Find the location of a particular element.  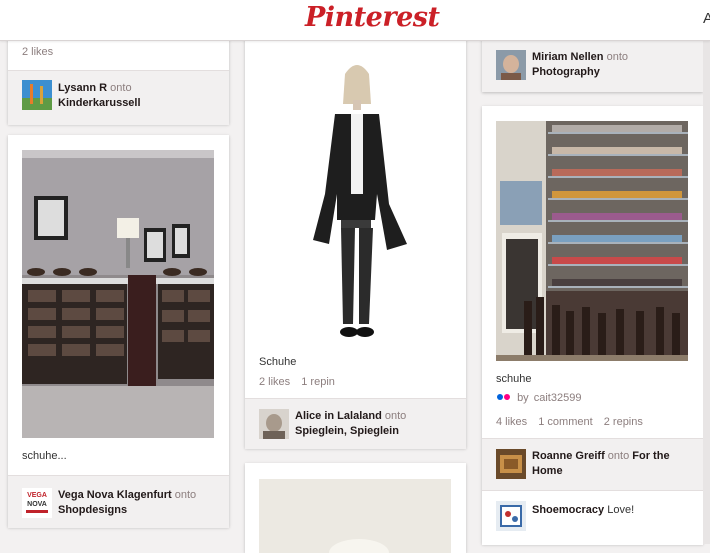

pin-source: by cait32599 is located at coordinates (542, 398).